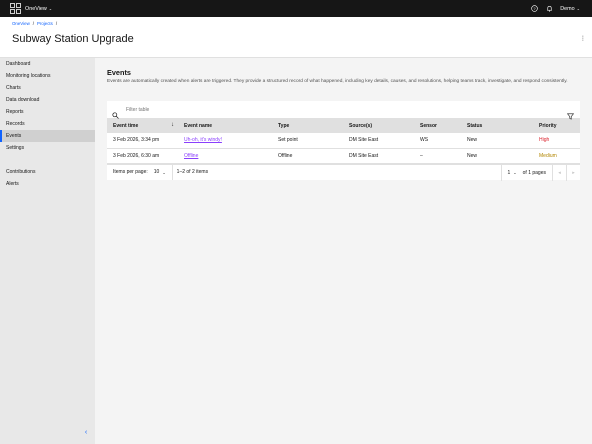 The height and width of the screenshot is (444, 592). What do you see at coordinates (307, 126) in the screenshot?
I see `column-header-type: Type` at bounding box center [307, 126].